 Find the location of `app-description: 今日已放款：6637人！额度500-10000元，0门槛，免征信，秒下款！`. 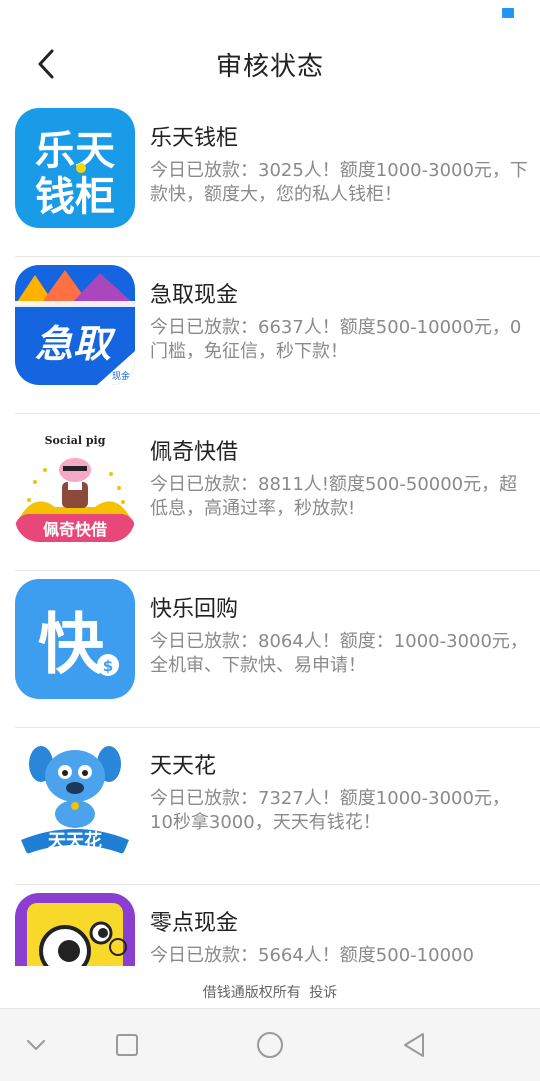

app-description: 今日已放款：6637人！额度500-10000元，0门槛，免征信，秒下款！ is located at coordinates (336, 339).